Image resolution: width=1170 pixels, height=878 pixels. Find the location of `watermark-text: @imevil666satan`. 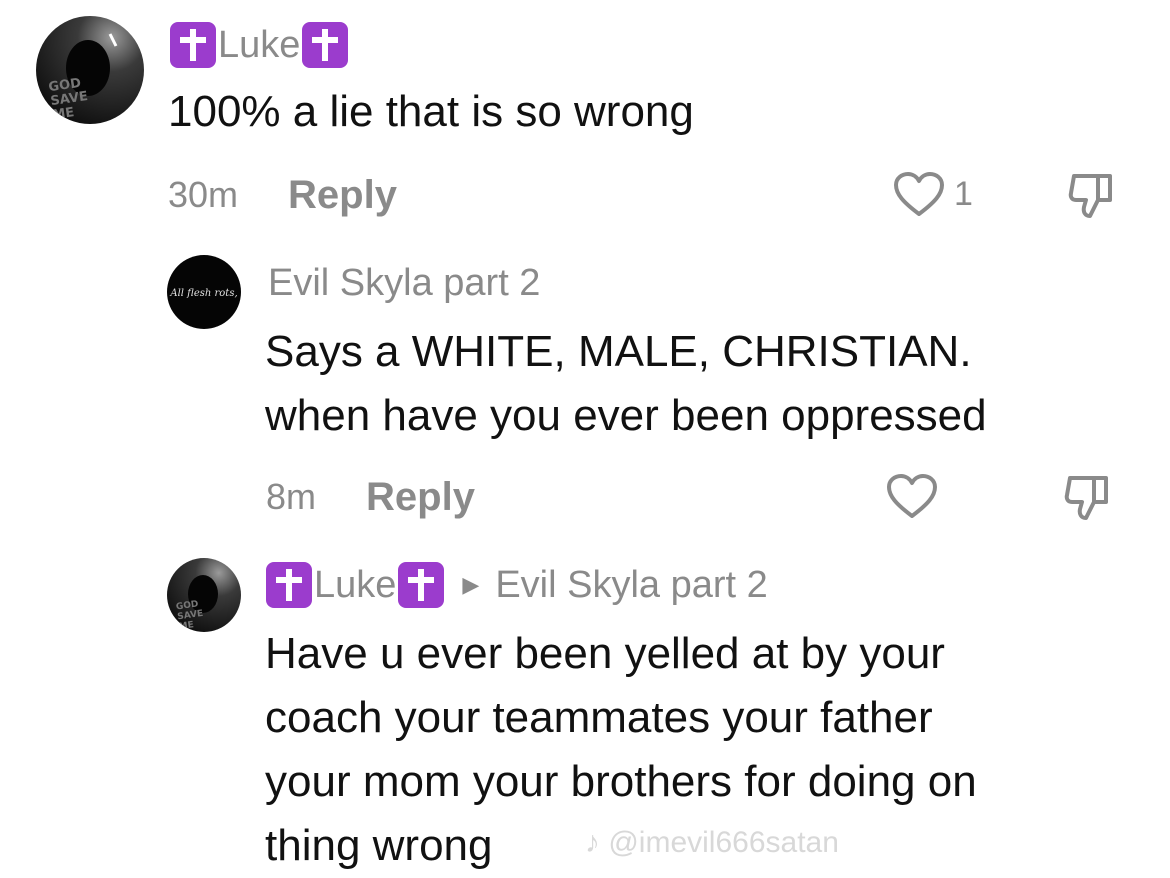

watermark-text: @imevil666satan is located at coordinates (723, 842).